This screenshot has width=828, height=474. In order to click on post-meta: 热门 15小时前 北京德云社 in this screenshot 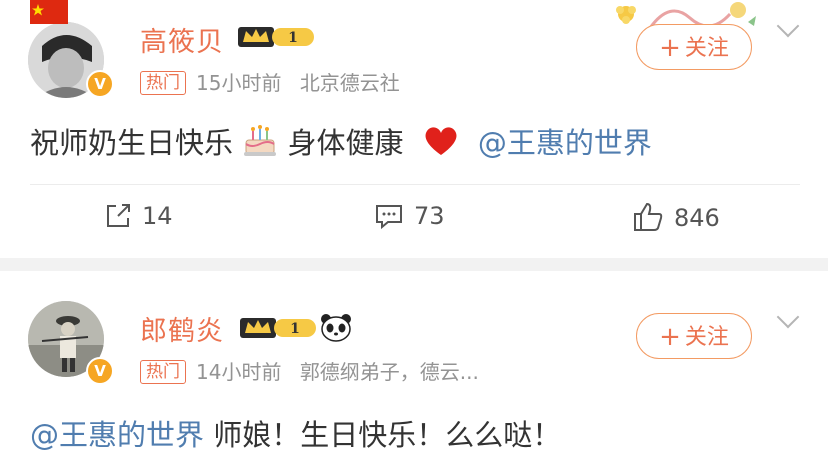, I will do `click(270, 81)`.